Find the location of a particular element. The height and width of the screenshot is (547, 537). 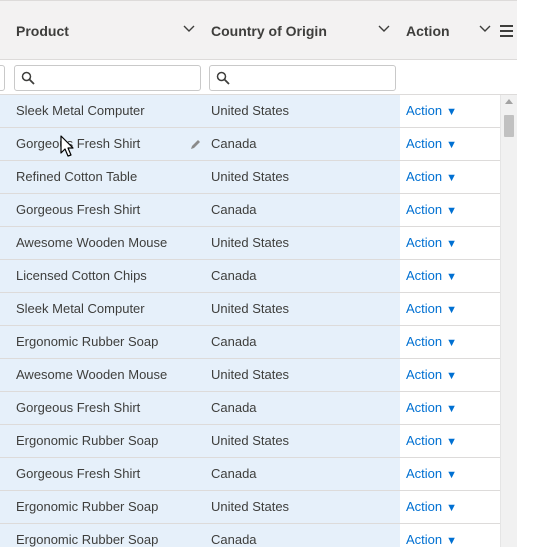

scroll-up-arrow-icon is located at coordinates (509, 101).